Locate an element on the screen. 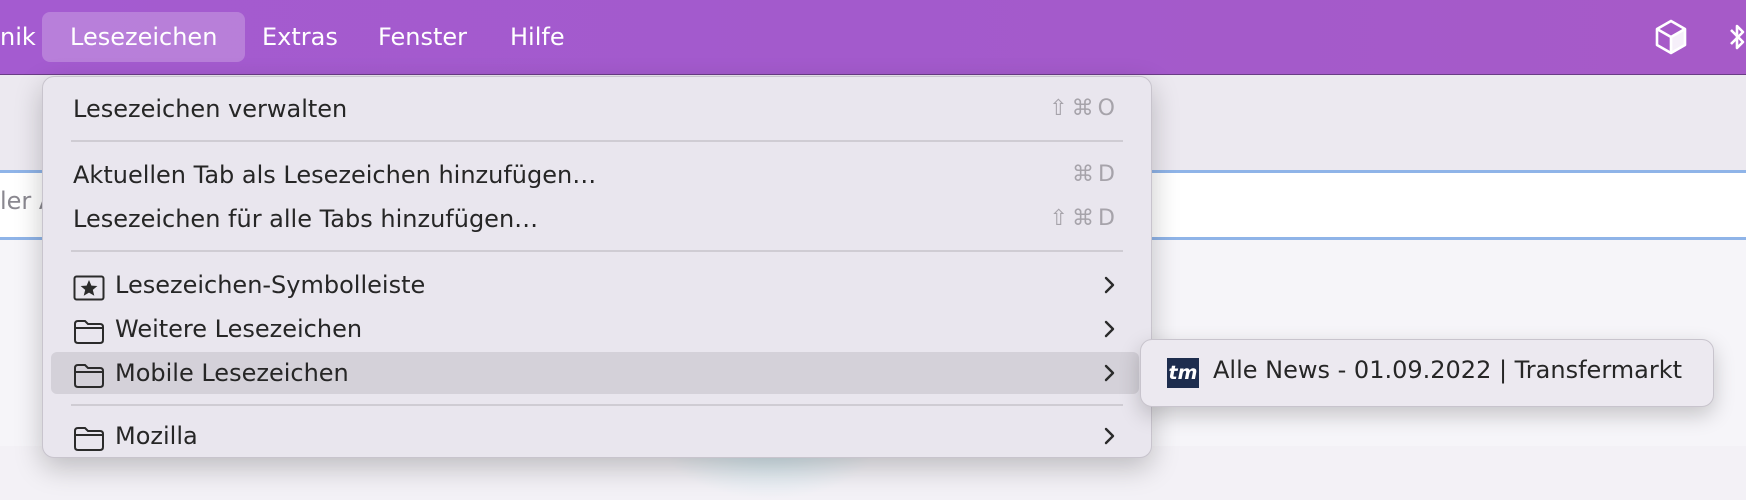 The width and height of the screenshot is (1746, 500). menu-item-label: Mozilla is located at coordinates (156, 436).